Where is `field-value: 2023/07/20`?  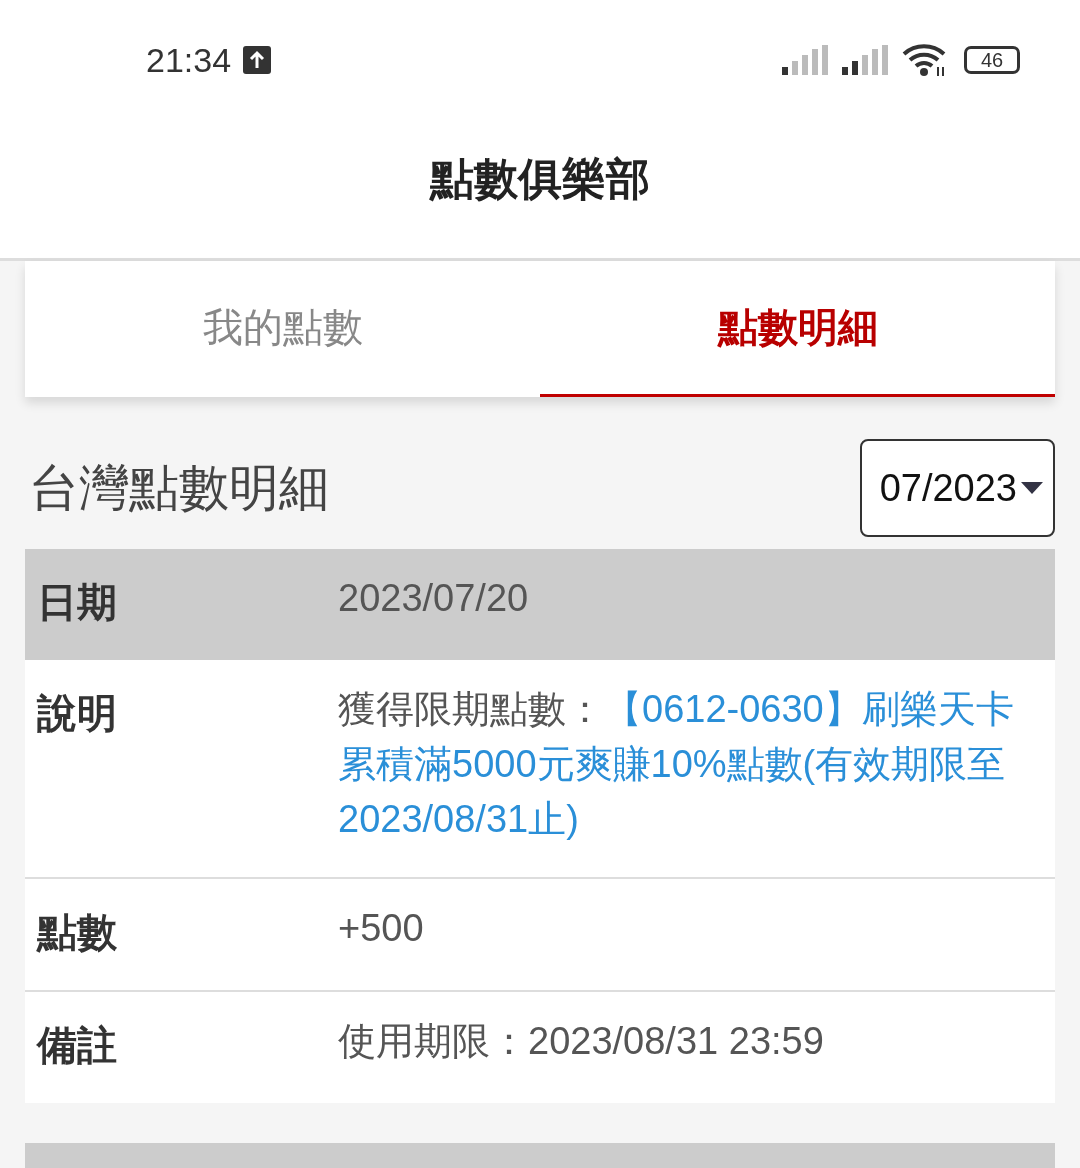
field-value: 2023/07/20 is located at coordinates (433, 598).